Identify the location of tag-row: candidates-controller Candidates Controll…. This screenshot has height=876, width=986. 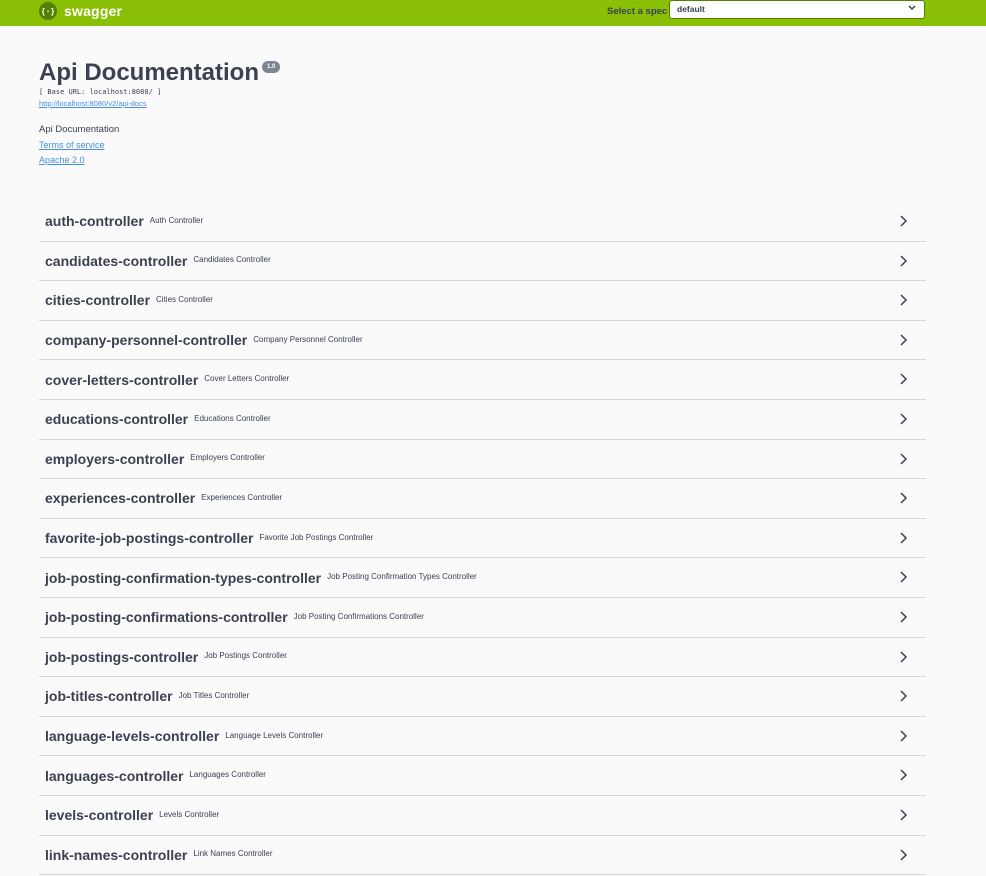
(482, 262).